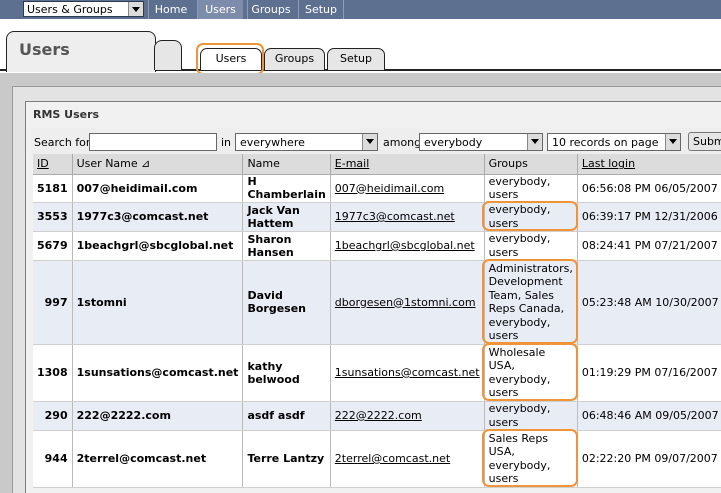  Describe the element at coordinates (220, 9) in the screenshot. I see `nav-users: Users` at that location.